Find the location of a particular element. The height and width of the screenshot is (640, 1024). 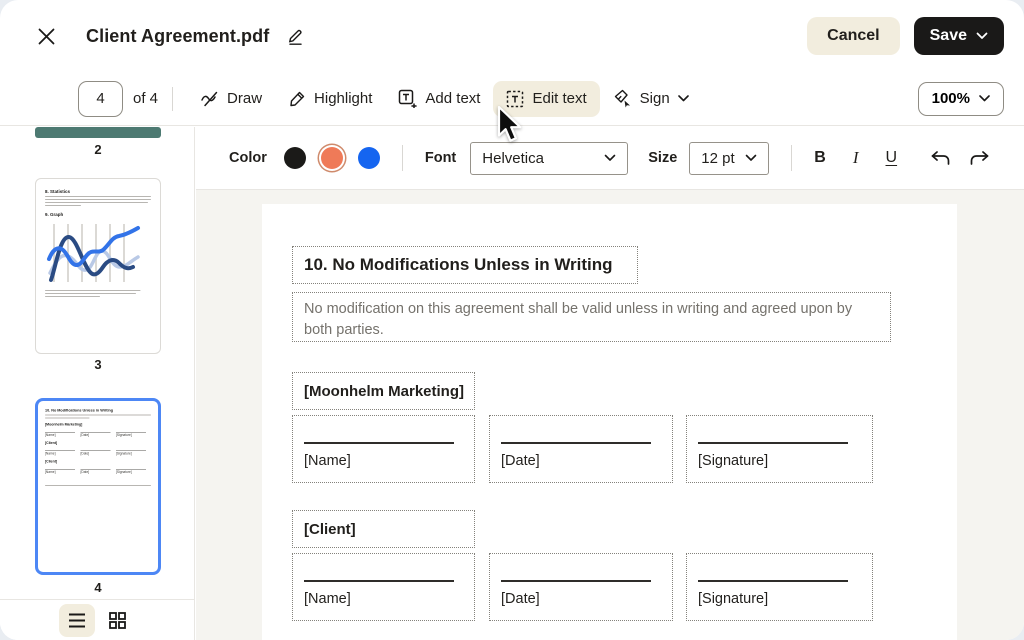

thumb3-heading-graph: 9. Graph is located at coordinates (54, 214).